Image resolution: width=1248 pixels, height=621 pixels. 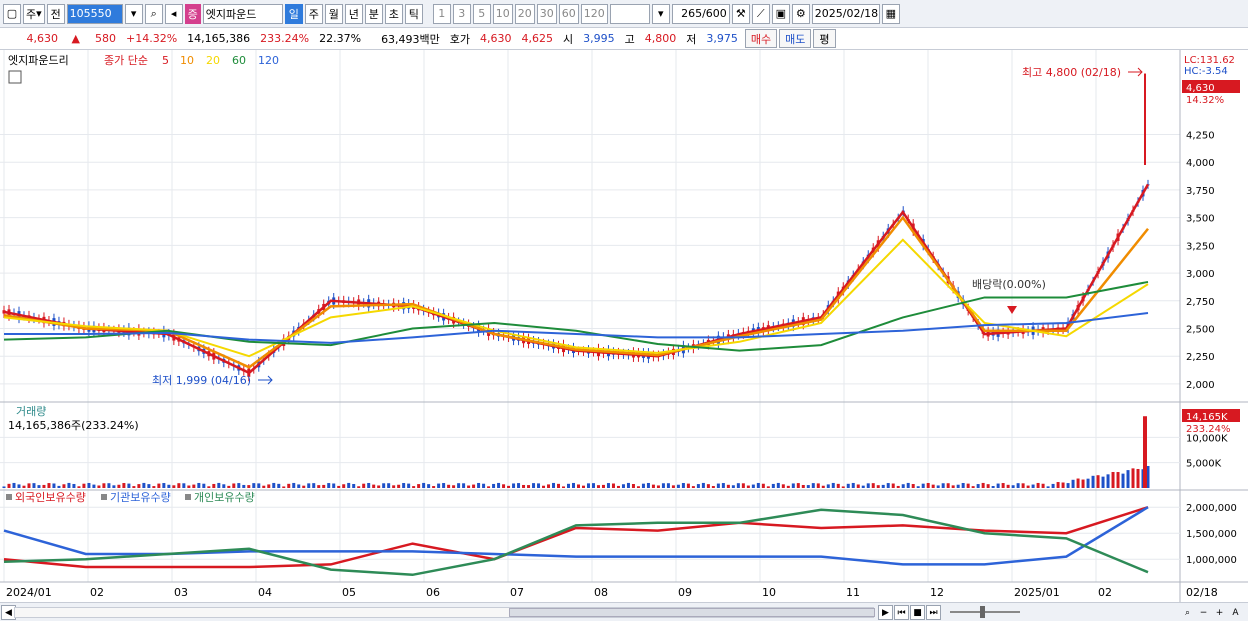 What do you see at coordinates (15, 77) in the screenshot?
I see `table-icon` at bounding box center [15, 77].